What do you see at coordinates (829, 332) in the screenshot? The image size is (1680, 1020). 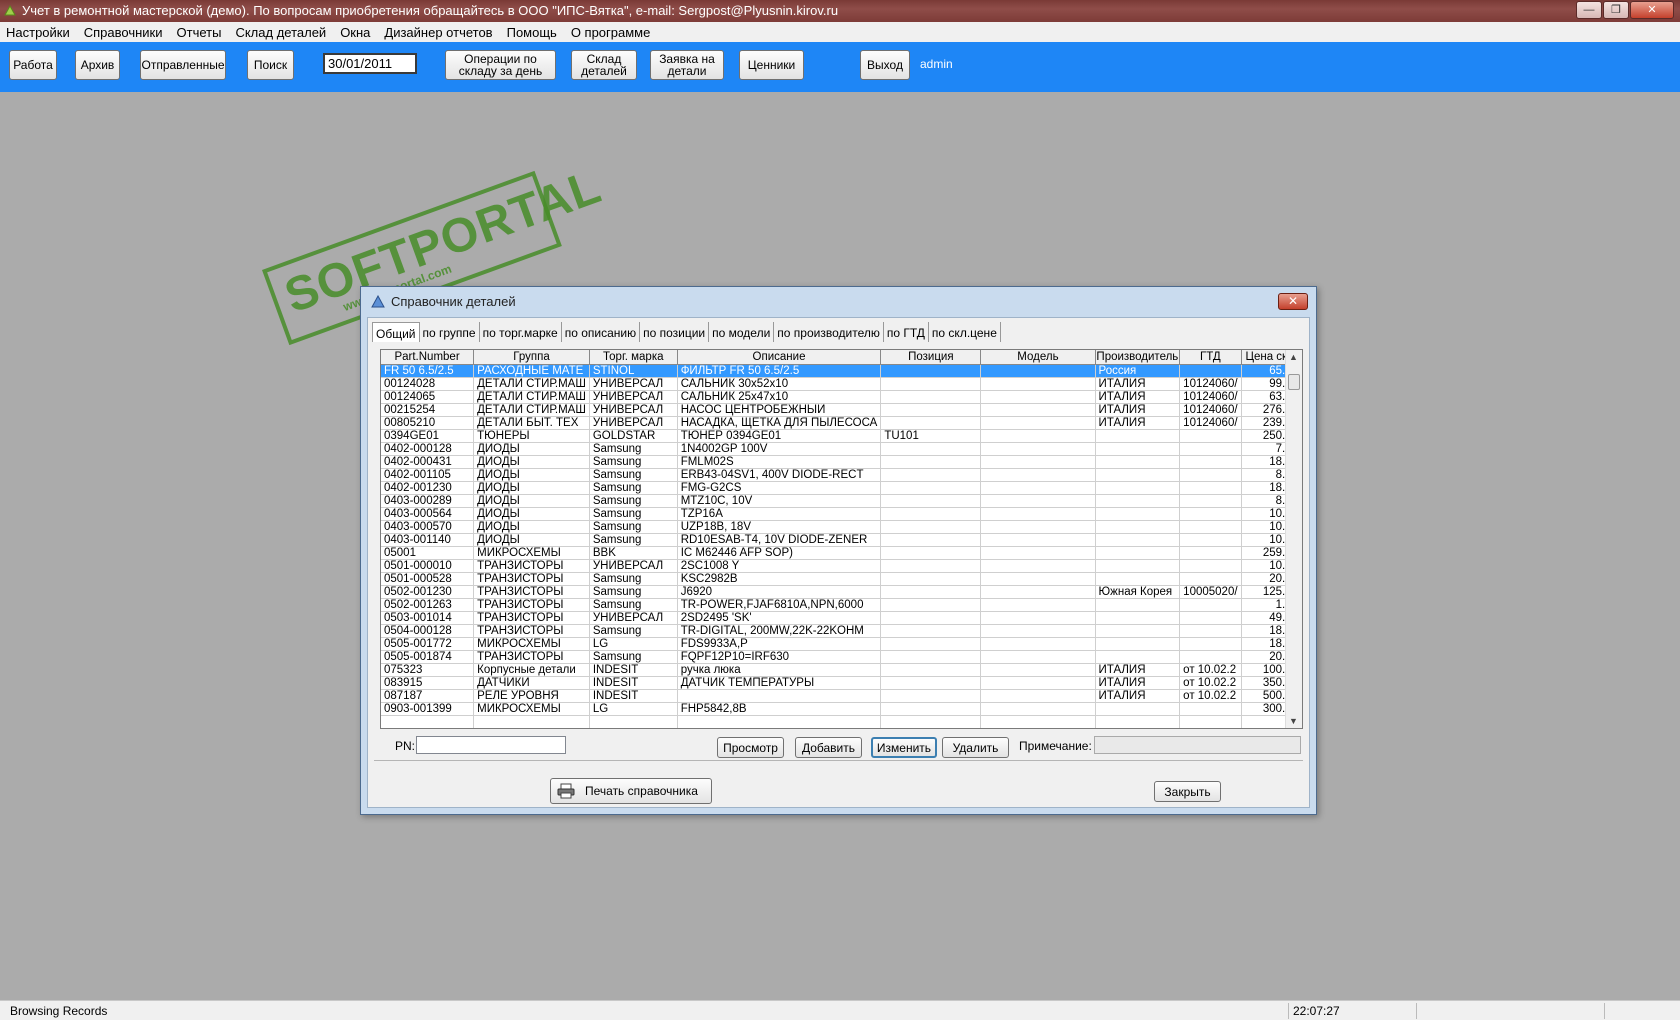 I see `tab-by-manufacturer: по производителю` at bounding box center [829, 332].